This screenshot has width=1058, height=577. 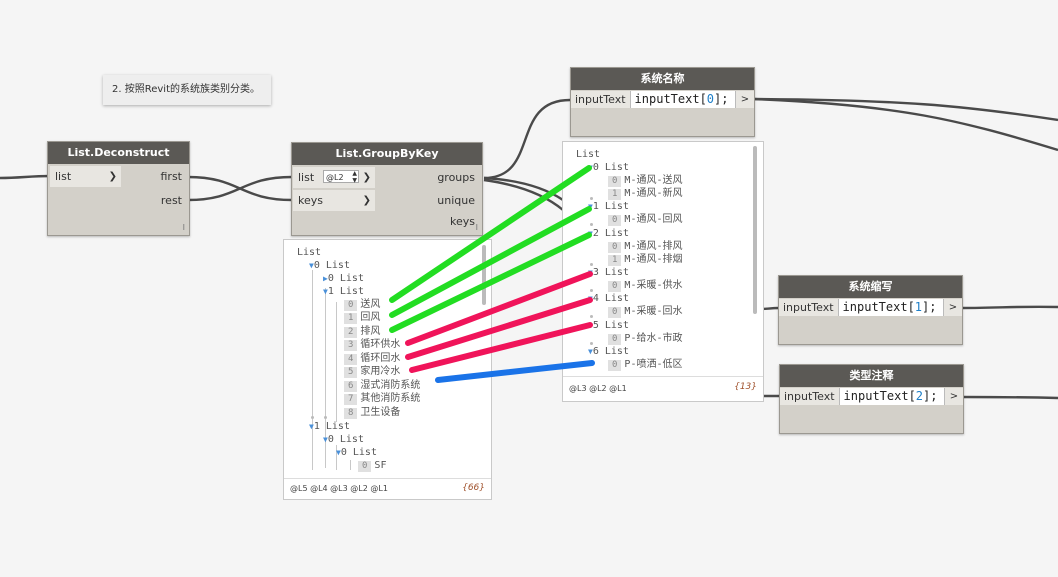 I want to click on input-port-keys: keys ❯, so click(x=334, y=200).